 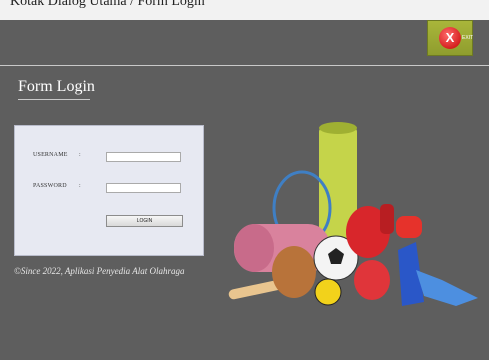 I want to click on header-divider, so click(x=244, y=65).